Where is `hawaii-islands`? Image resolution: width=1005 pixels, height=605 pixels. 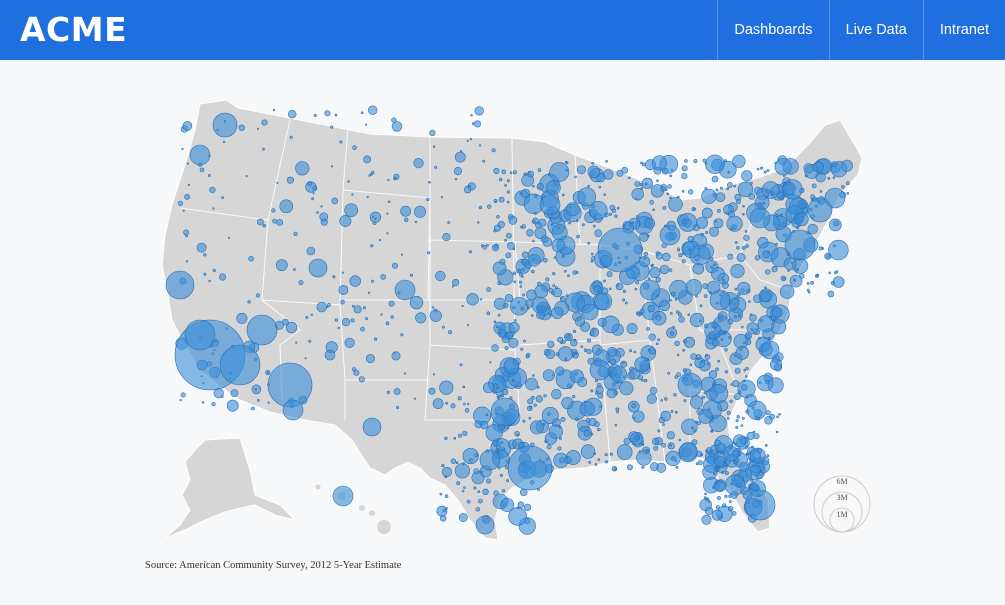 hawaii-islands is located at coordinates (353, 509).